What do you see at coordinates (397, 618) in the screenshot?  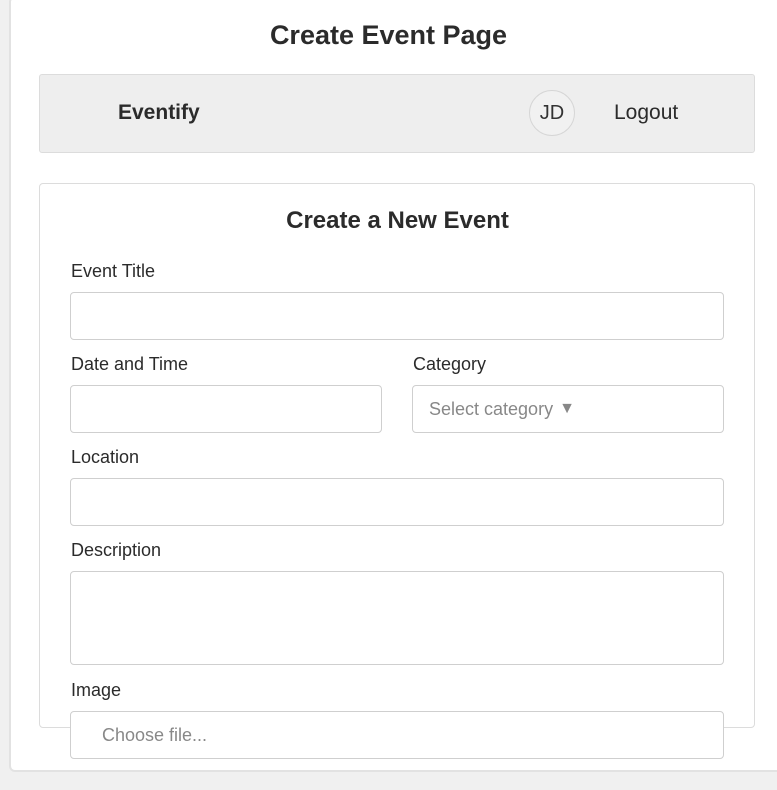 I see `description-textarea` at bounding box center [397, 618].